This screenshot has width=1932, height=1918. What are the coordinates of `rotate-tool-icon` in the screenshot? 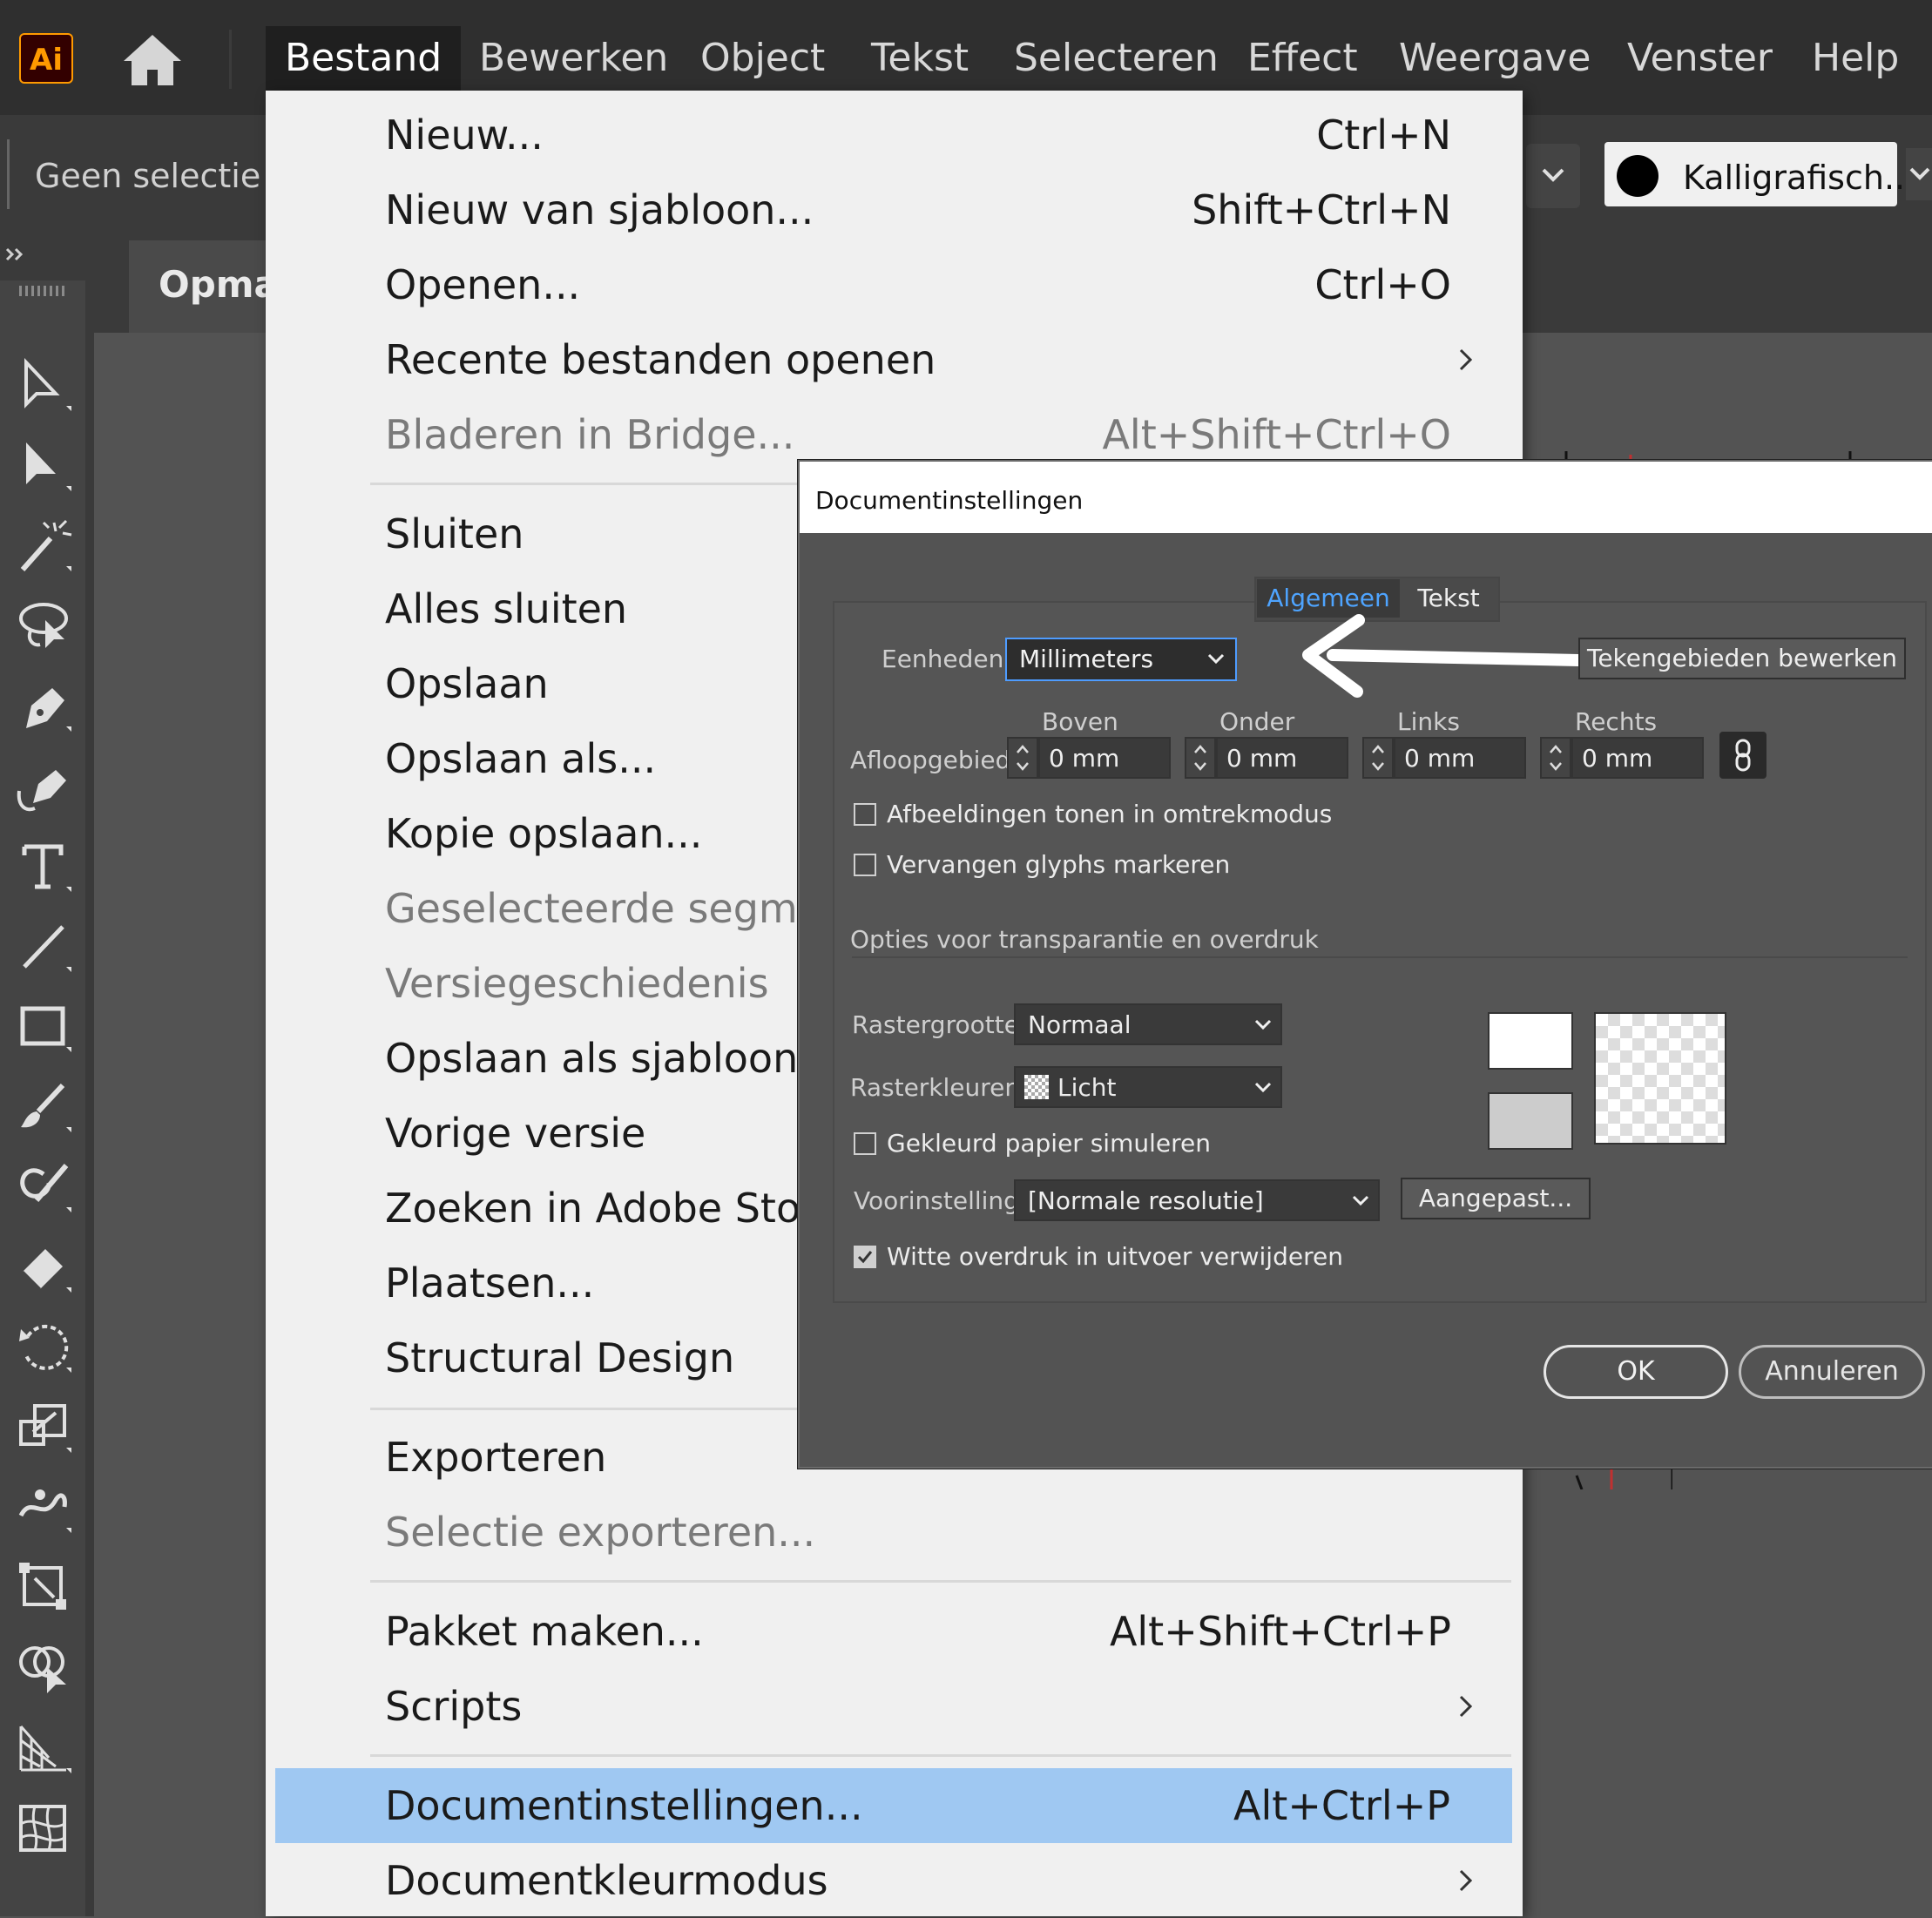 It's located at (44, 1347).